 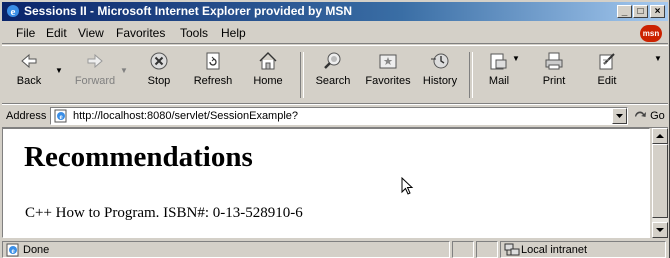 What do you see at coordinates (333, 81) in the screenshot?
I see `search-label: Search` at bounding box center [333, 81].